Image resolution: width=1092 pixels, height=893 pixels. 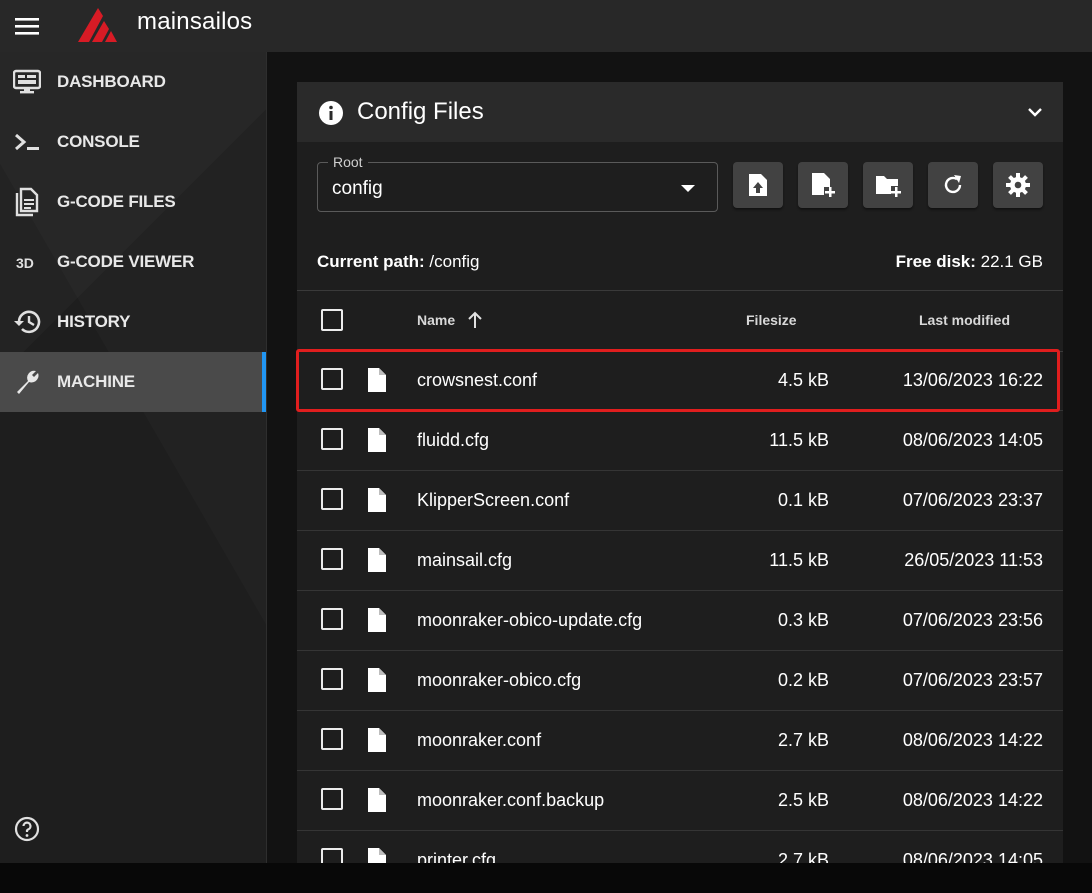 What do you see at coordinates (116, 201) in the screenshot?
I see `sidebar-item-label: G-CODE FILES` at bounding box center [116, 201].